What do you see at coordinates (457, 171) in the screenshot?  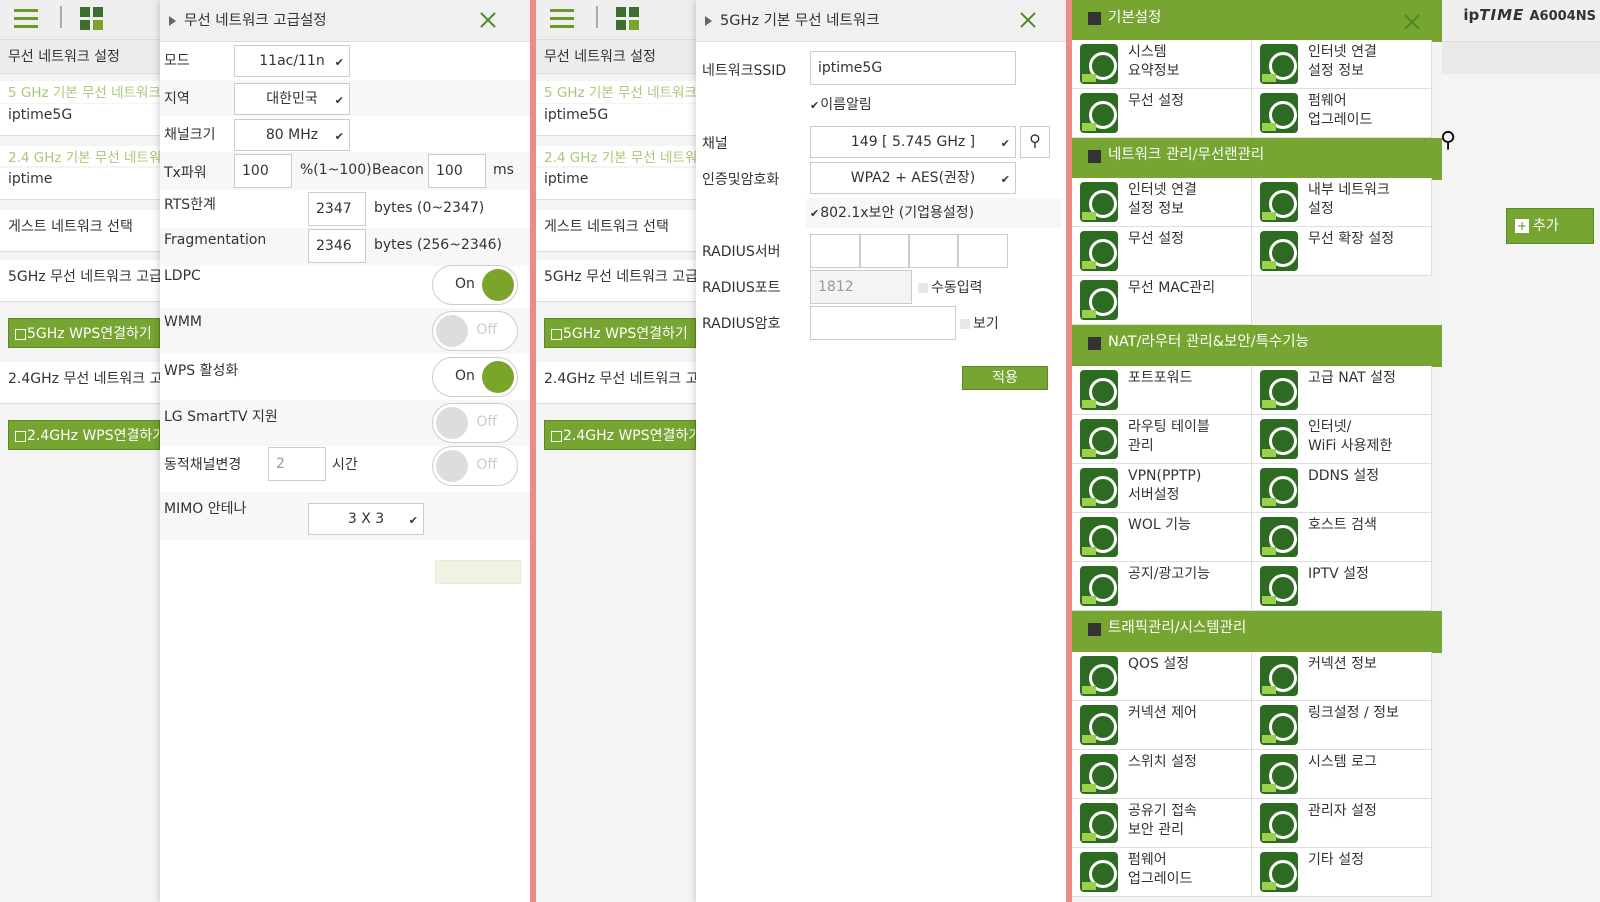 I see `beacon-input: 100` at bounding box center [457, 171].